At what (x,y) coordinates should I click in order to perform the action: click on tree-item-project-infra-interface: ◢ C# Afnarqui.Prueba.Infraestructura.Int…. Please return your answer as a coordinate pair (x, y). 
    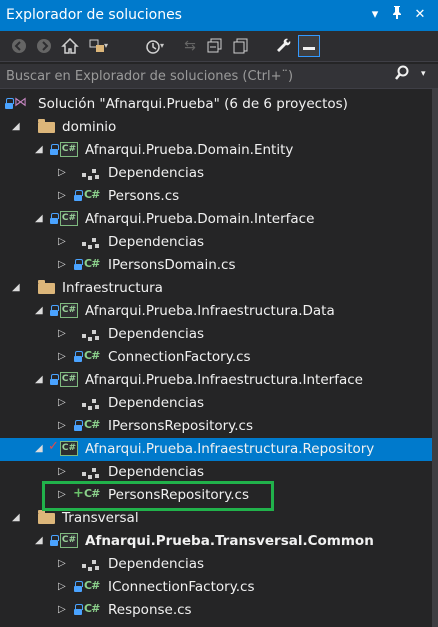
    Looking at the image, I should click on (219, 380).